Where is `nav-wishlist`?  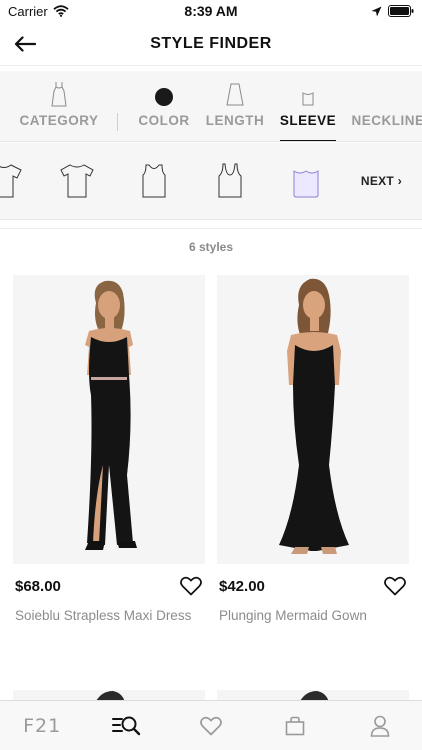 nav-wishlist is located at coordinates (211, 726).